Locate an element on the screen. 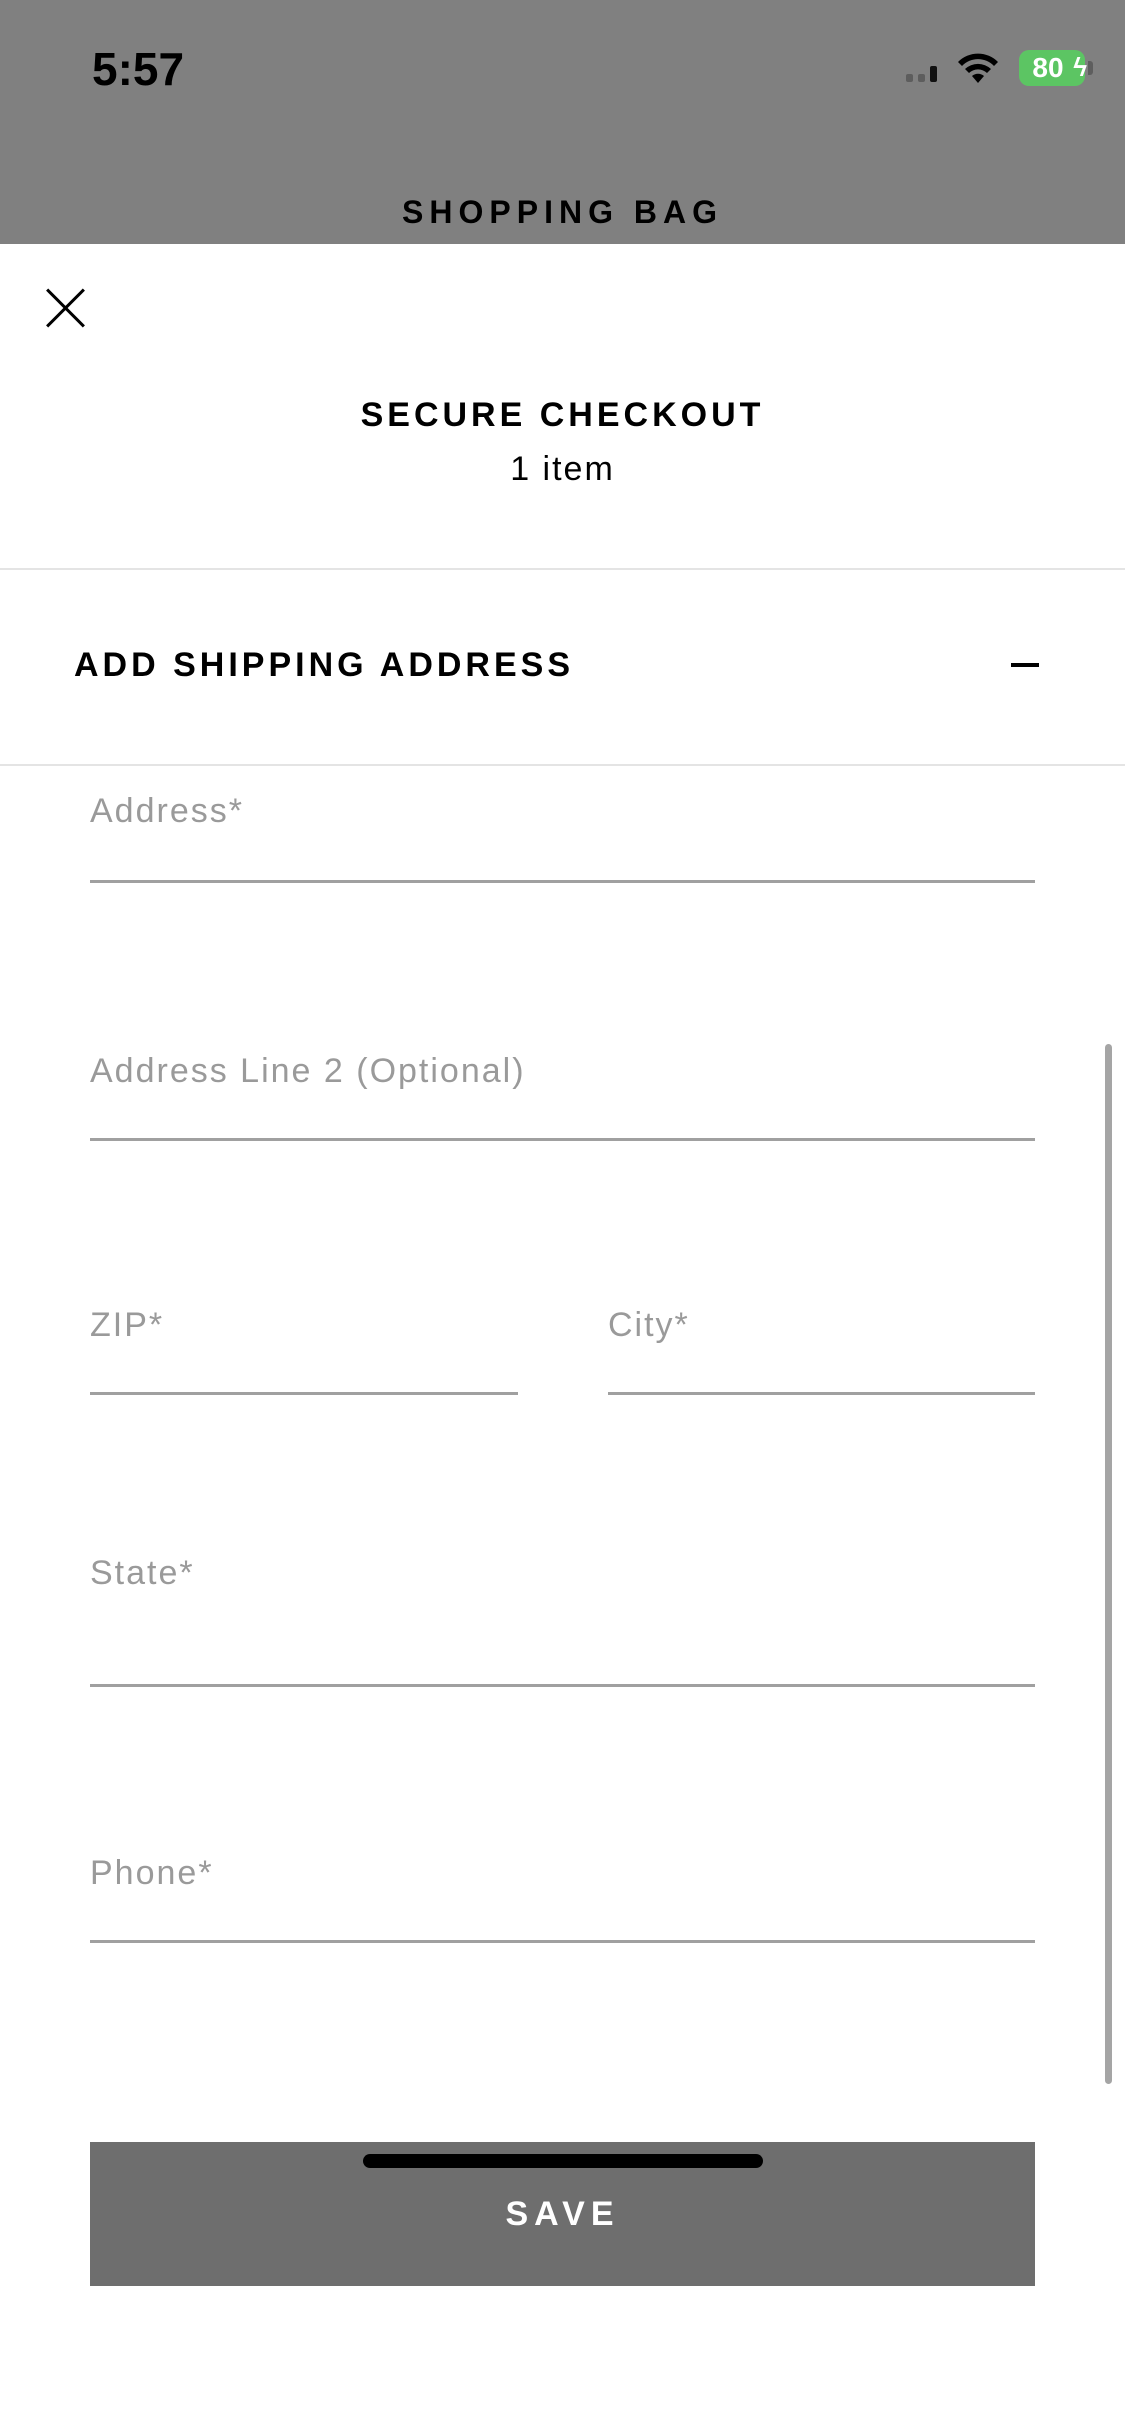 Image resolution: width=1125 pixels, height=2436 pixels. address-field: Address* is located at coordinates (562, 838).